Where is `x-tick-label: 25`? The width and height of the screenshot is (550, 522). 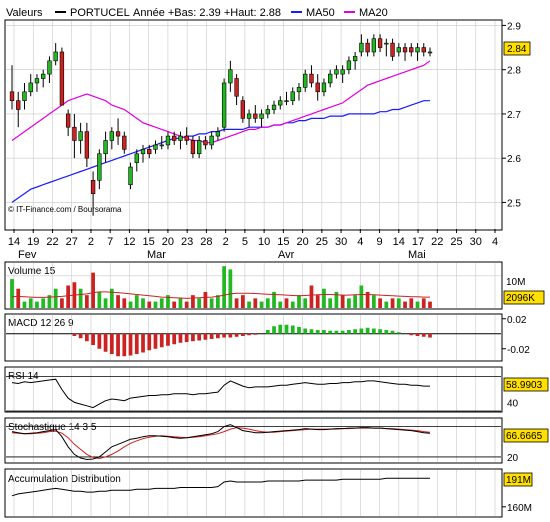 x-tick-label: 25 is located at coordinates (322, 242).